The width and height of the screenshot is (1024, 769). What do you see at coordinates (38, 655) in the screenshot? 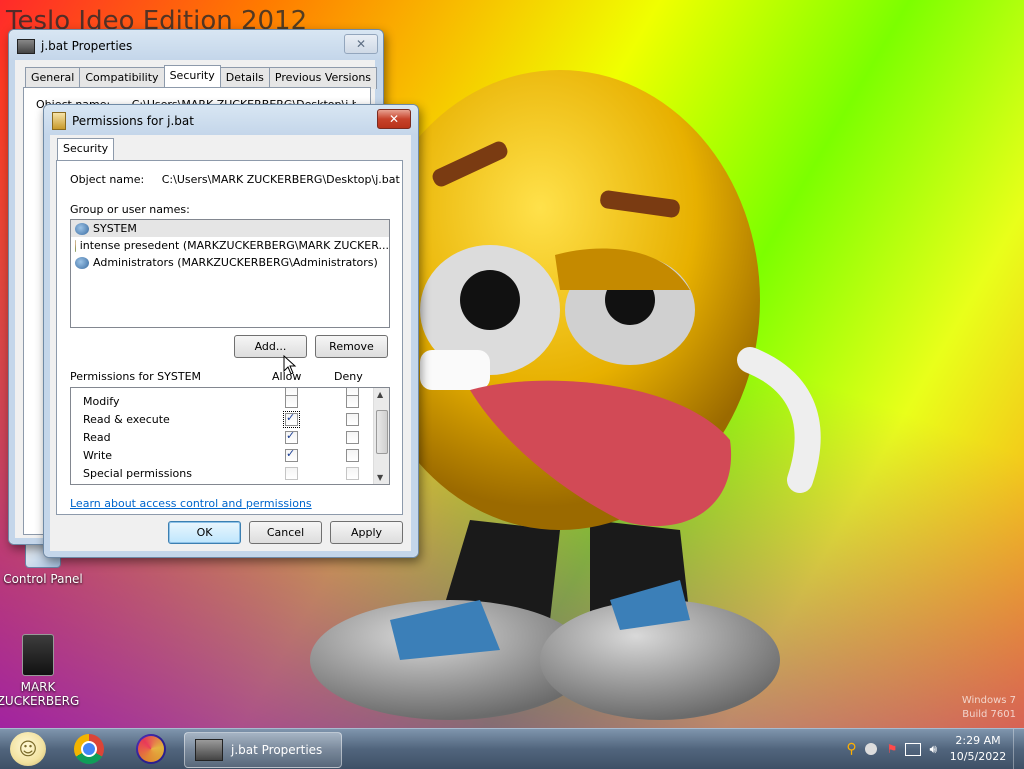
I see `user-folder-icon` at bounding box center [38, 655].